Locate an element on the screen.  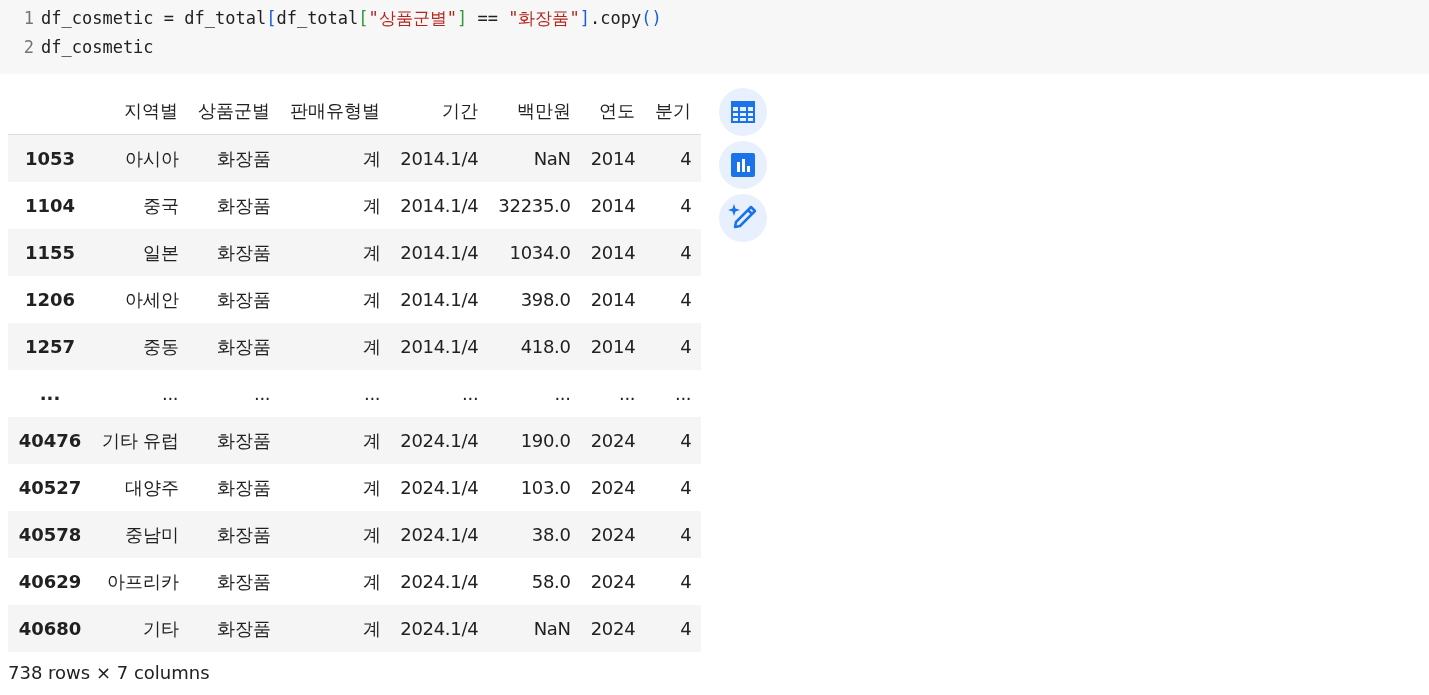
column-header: 기간 is located at coordinates (439, 111).